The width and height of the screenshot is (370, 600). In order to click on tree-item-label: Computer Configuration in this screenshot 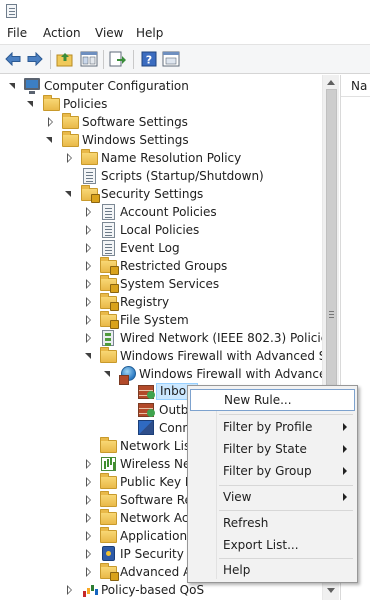, I will do `click(116, 86)`.